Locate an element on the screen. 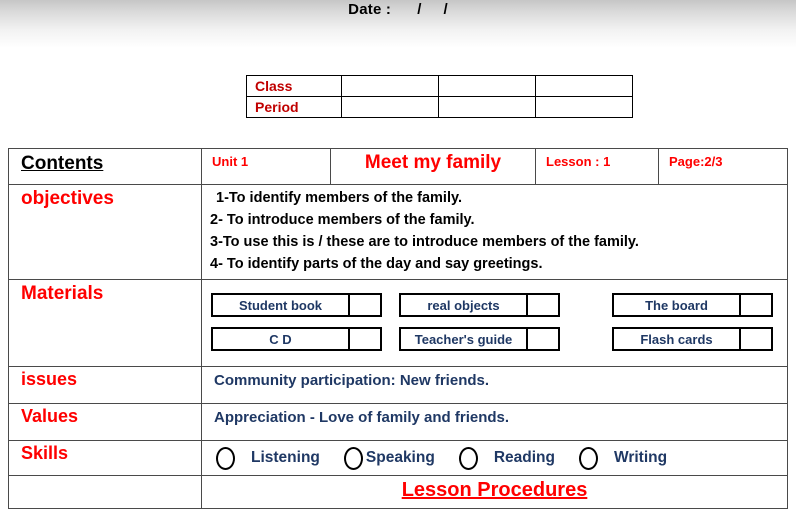 This screenshot has height=509, width=796. skill-writing: Writing is located at coordinates (623, 458).